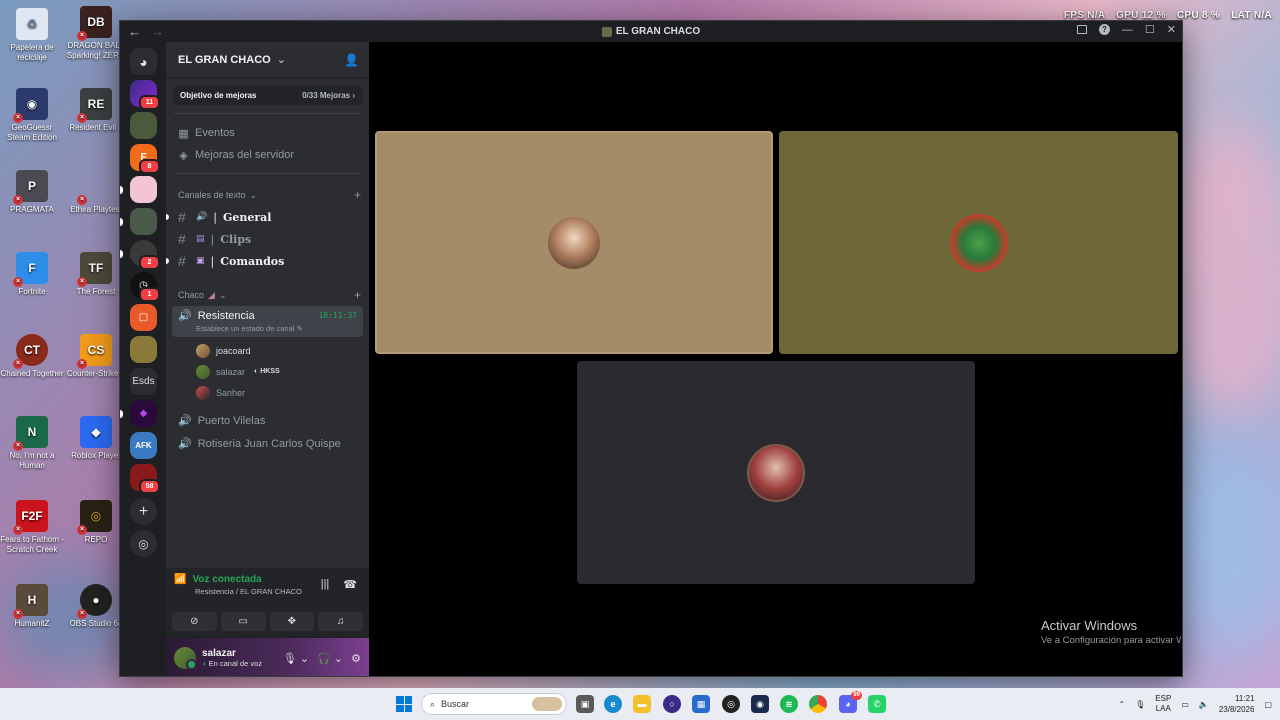 Image resolution: width=1280 pixels, height=720 pixels. I want to click on participant-avatar, so click(776, 472).